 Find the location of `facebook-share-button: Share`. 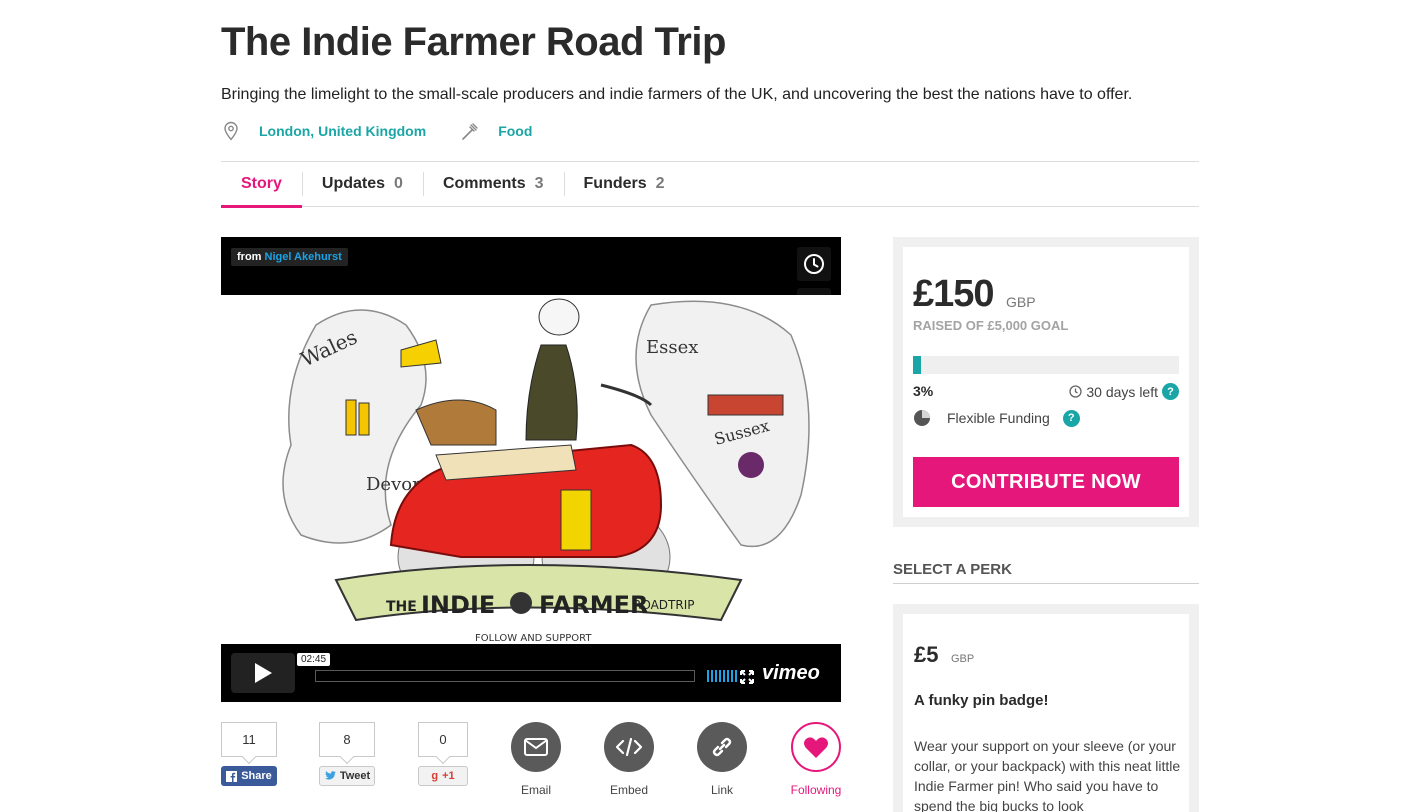

facebook-share-button: Share is located at coordinates (249, 776).